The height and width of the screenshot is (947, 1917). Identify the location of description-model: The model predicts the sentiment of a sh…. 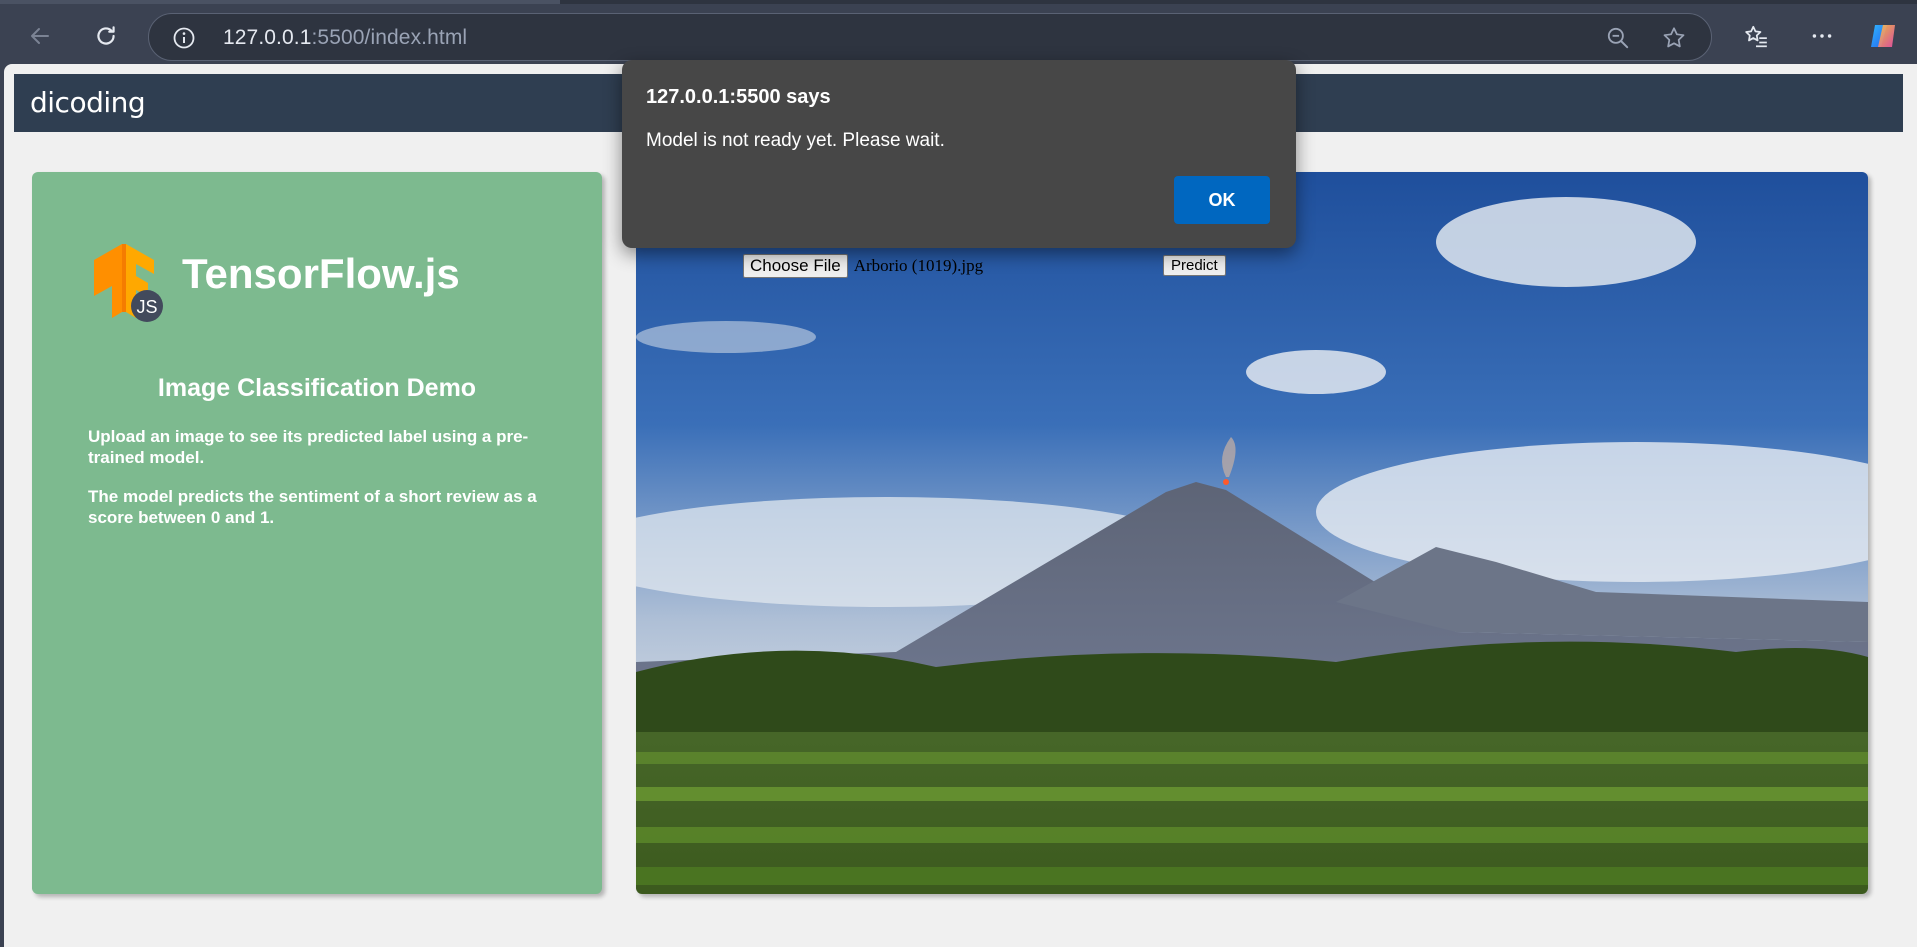
(312, 507).